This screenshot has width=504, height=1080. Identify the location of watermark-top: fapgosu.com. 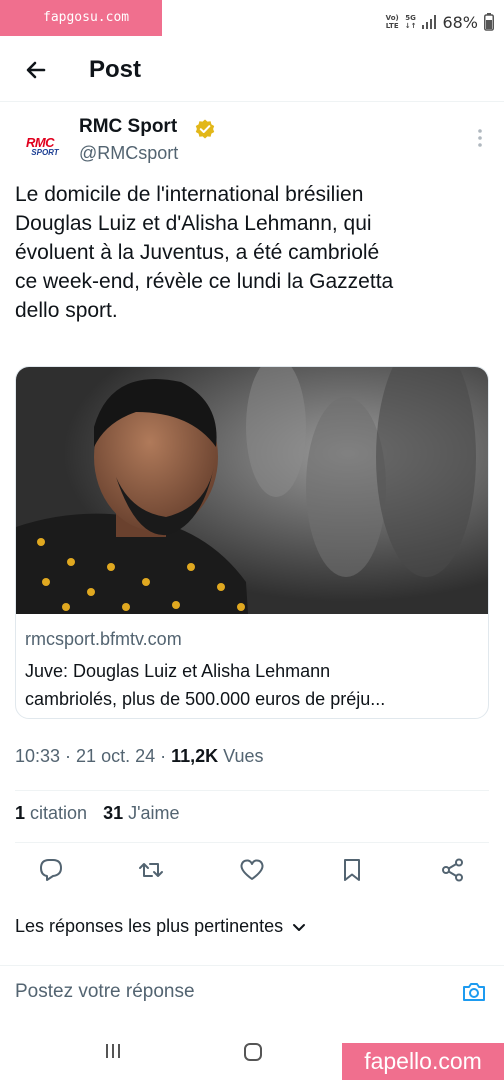
(81, 18).